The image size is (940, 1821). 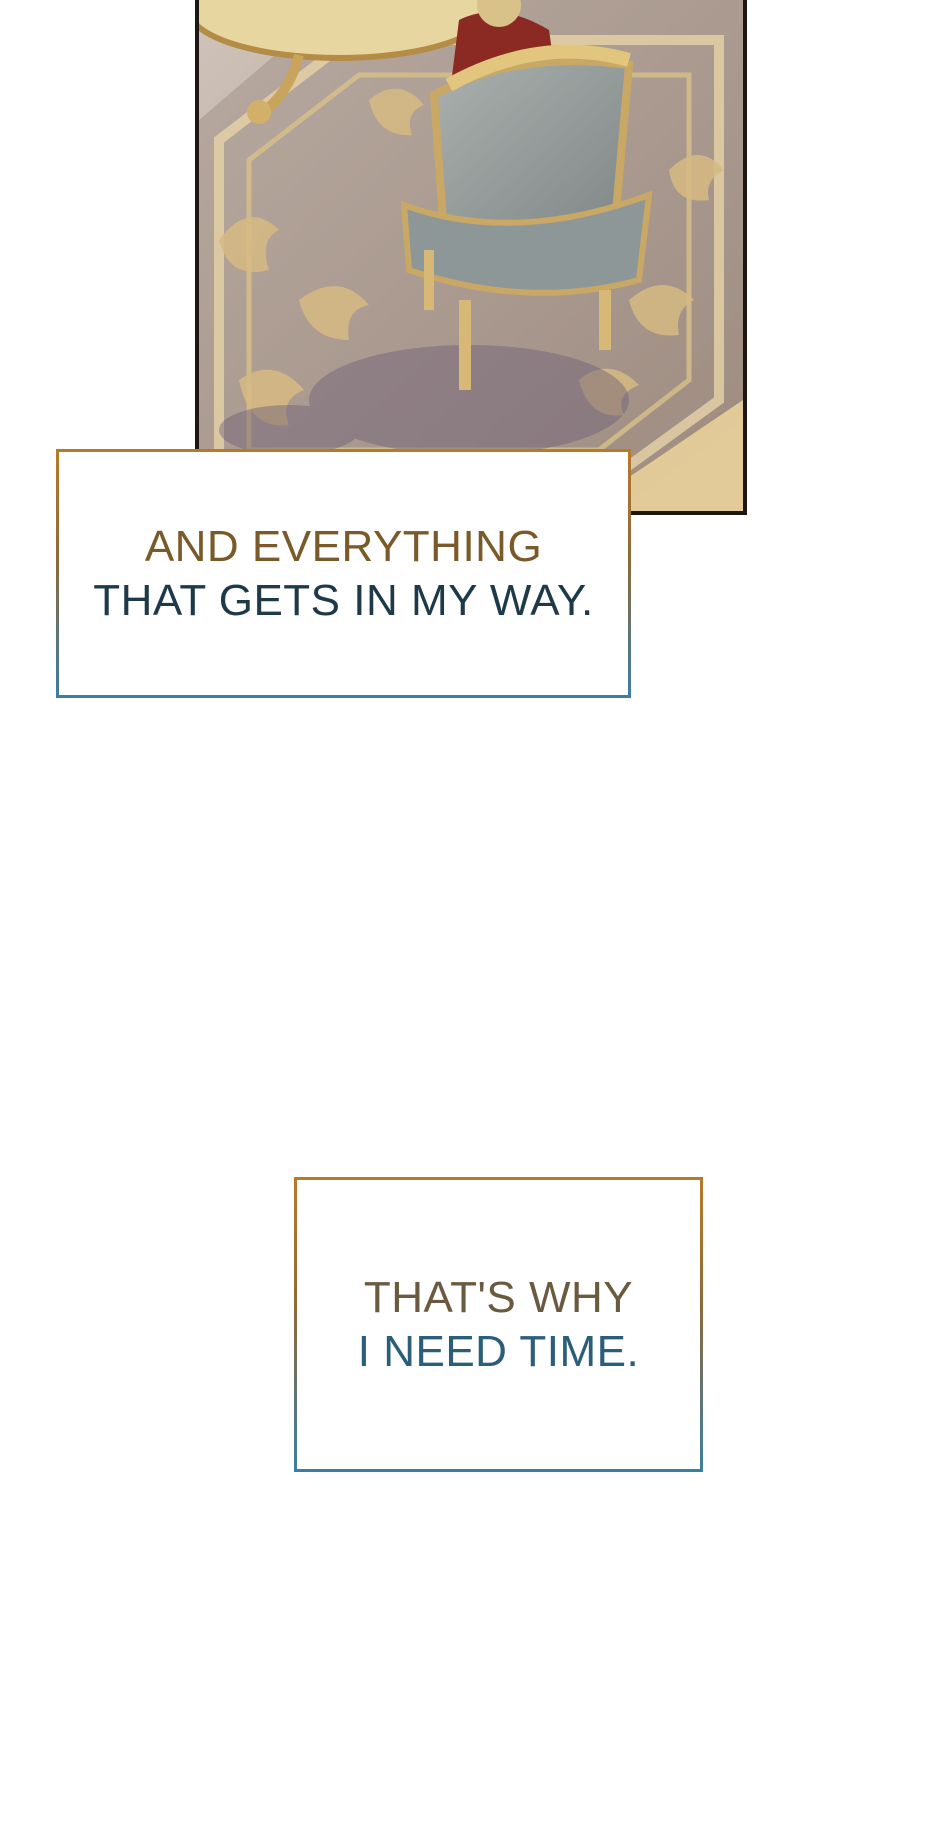 I want to click on narration-line: THAT GETS IN MY WAY., so click(x=343, y=600).